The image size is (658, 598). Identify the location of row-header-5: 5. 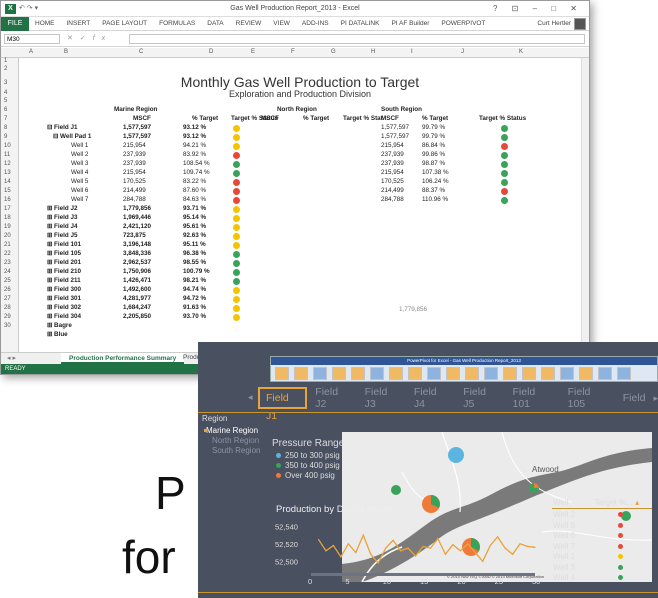
(5, 101).